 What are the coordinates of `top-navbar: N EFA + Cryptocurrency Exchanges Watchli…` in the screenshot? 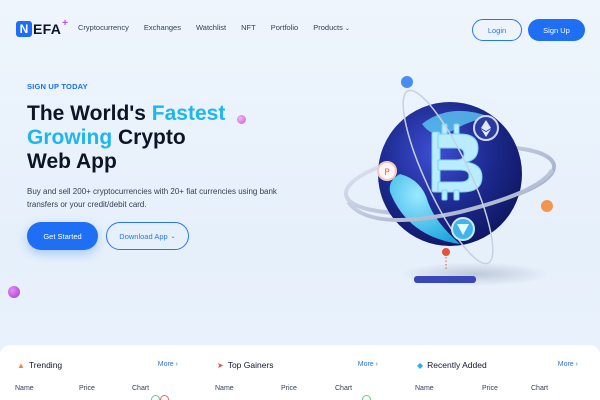 It's located at (300, 29).